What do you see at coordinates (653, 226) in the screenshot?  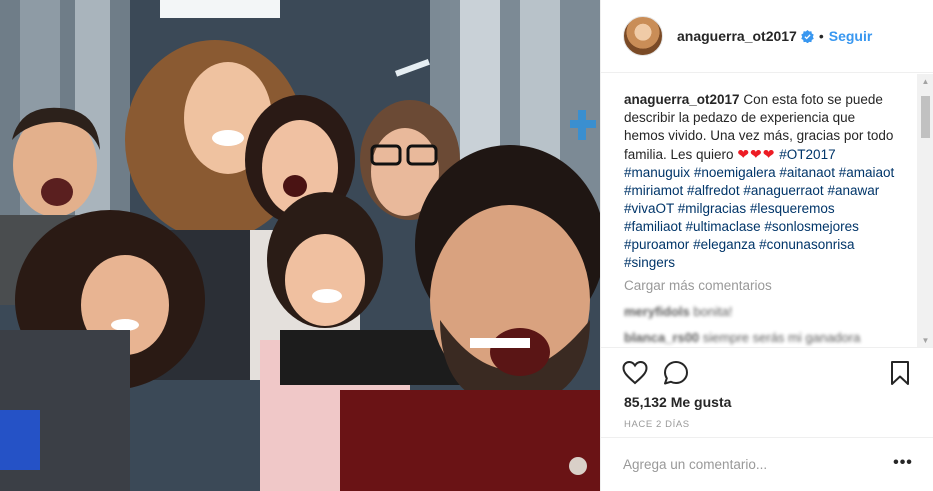 I see `hashtag-link: #familiaot` at bounding box center [653, 226].